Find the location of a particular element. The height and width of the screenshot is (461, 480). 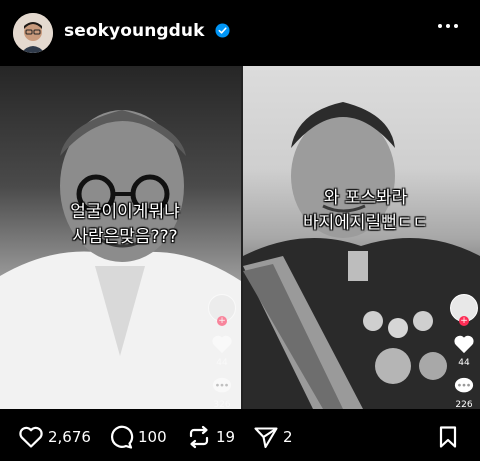

caption-right-line2: 바지에지릴뻔ㄷㄷ is located at coordinates (365, 223).